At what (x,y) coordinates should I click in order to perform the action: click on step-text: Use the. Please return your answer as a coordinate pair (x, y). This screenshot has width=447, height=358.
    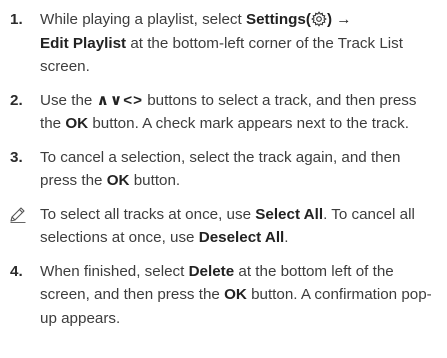
    Looking at the image, I should click on (68, 100).